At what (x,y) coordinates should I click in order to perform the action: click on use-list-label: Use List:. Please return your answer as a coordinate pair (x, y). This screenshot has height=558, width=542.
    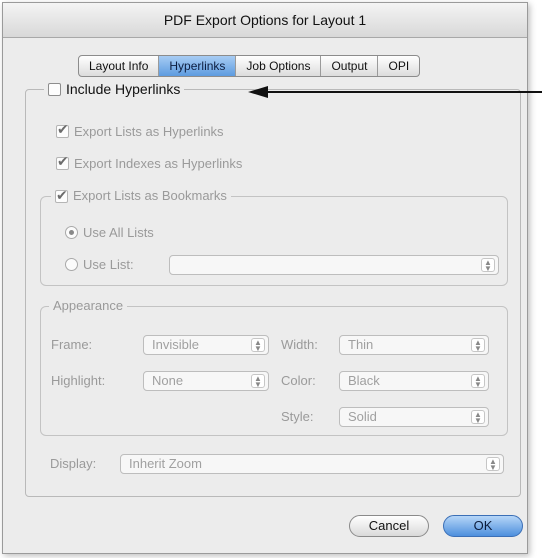
    Looking at the image, I should click on (108, 264).